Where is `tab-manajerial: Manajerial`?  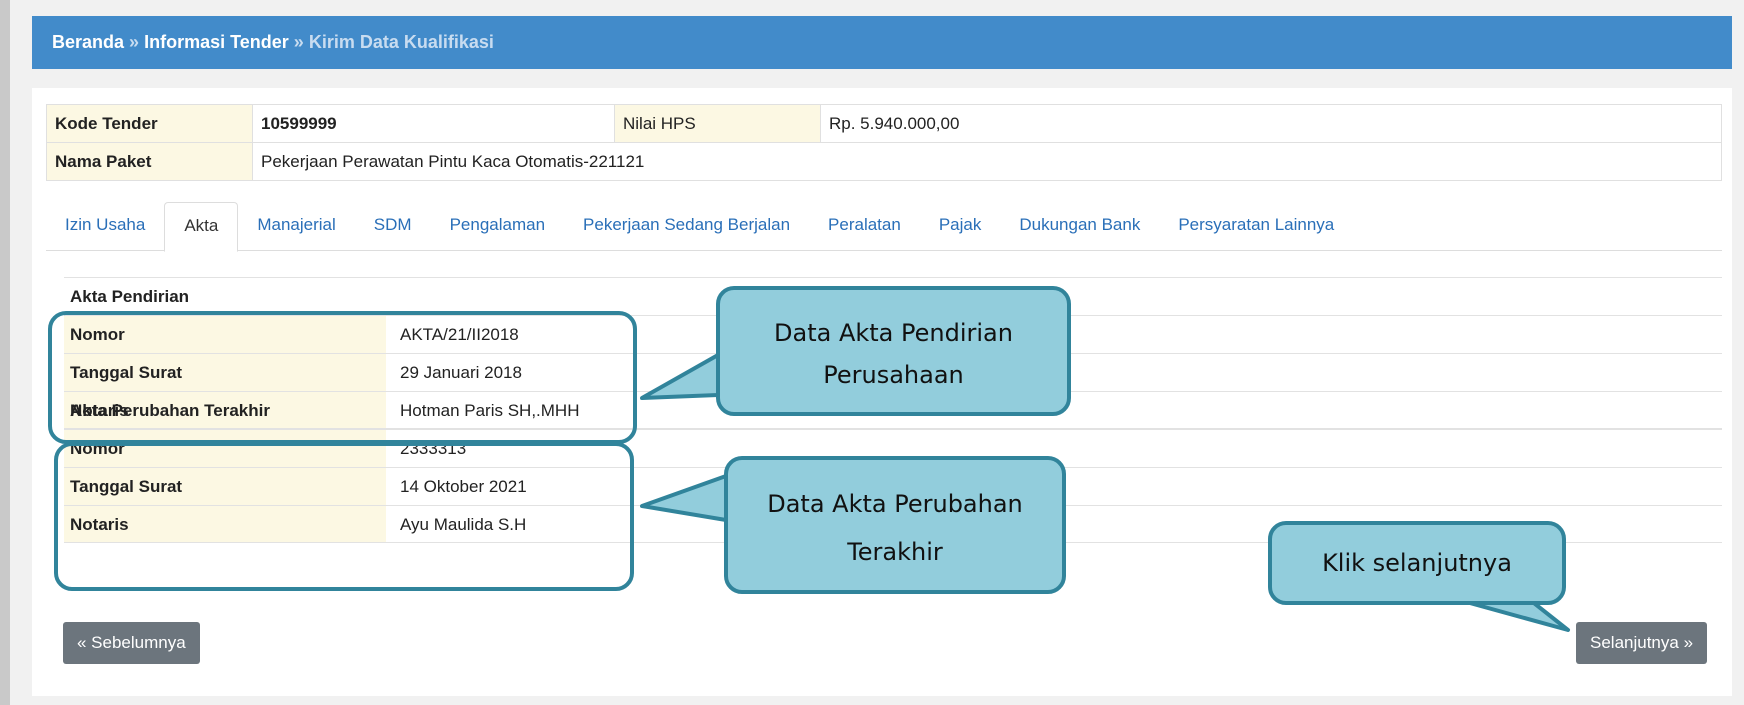 tab-manajerial: Manajerial is located at coordinates (296, 226).